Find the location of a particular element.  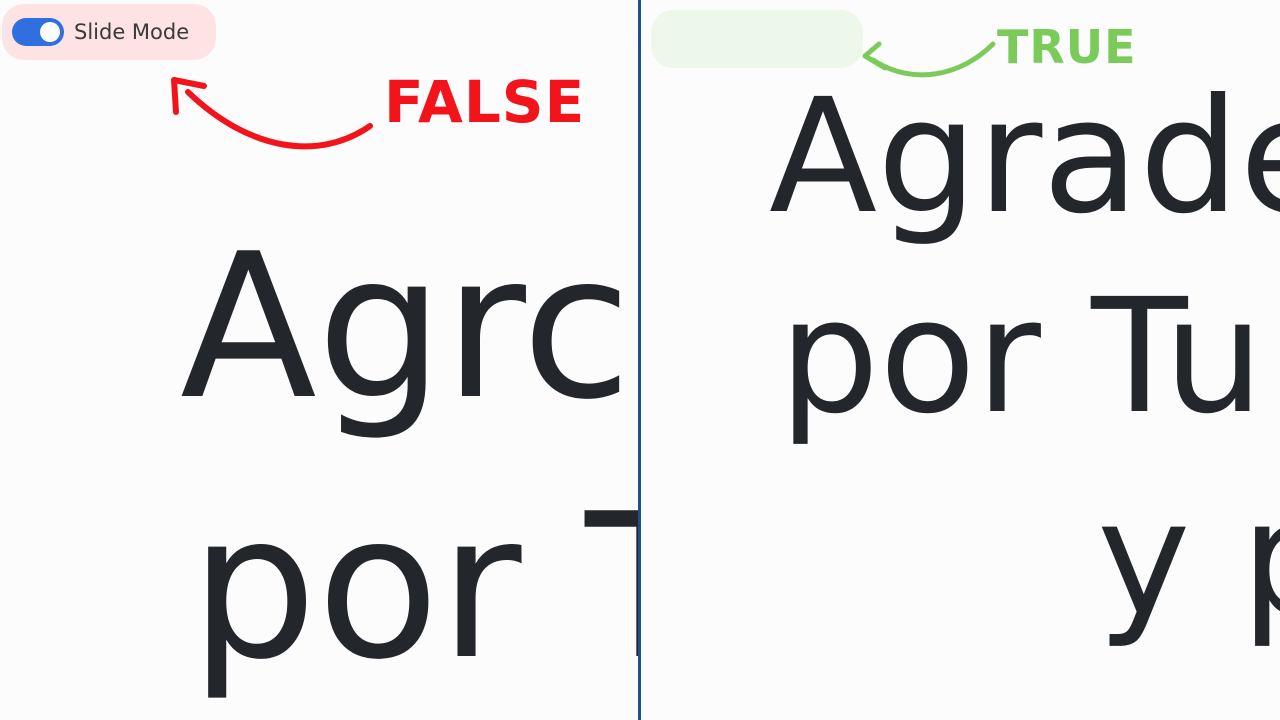

slide-text-line-2: por T is located at coordinates (414, 587).